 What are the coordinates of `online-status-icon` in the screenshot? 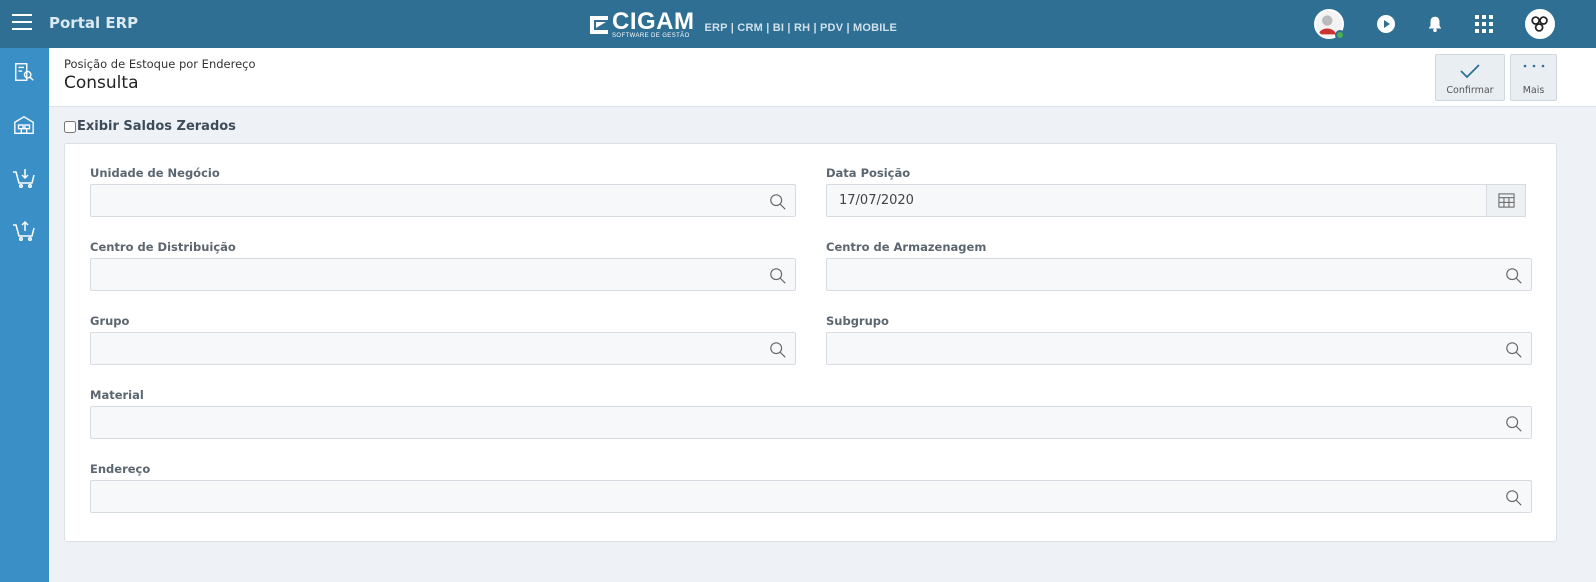 It's located at (1340, 35).